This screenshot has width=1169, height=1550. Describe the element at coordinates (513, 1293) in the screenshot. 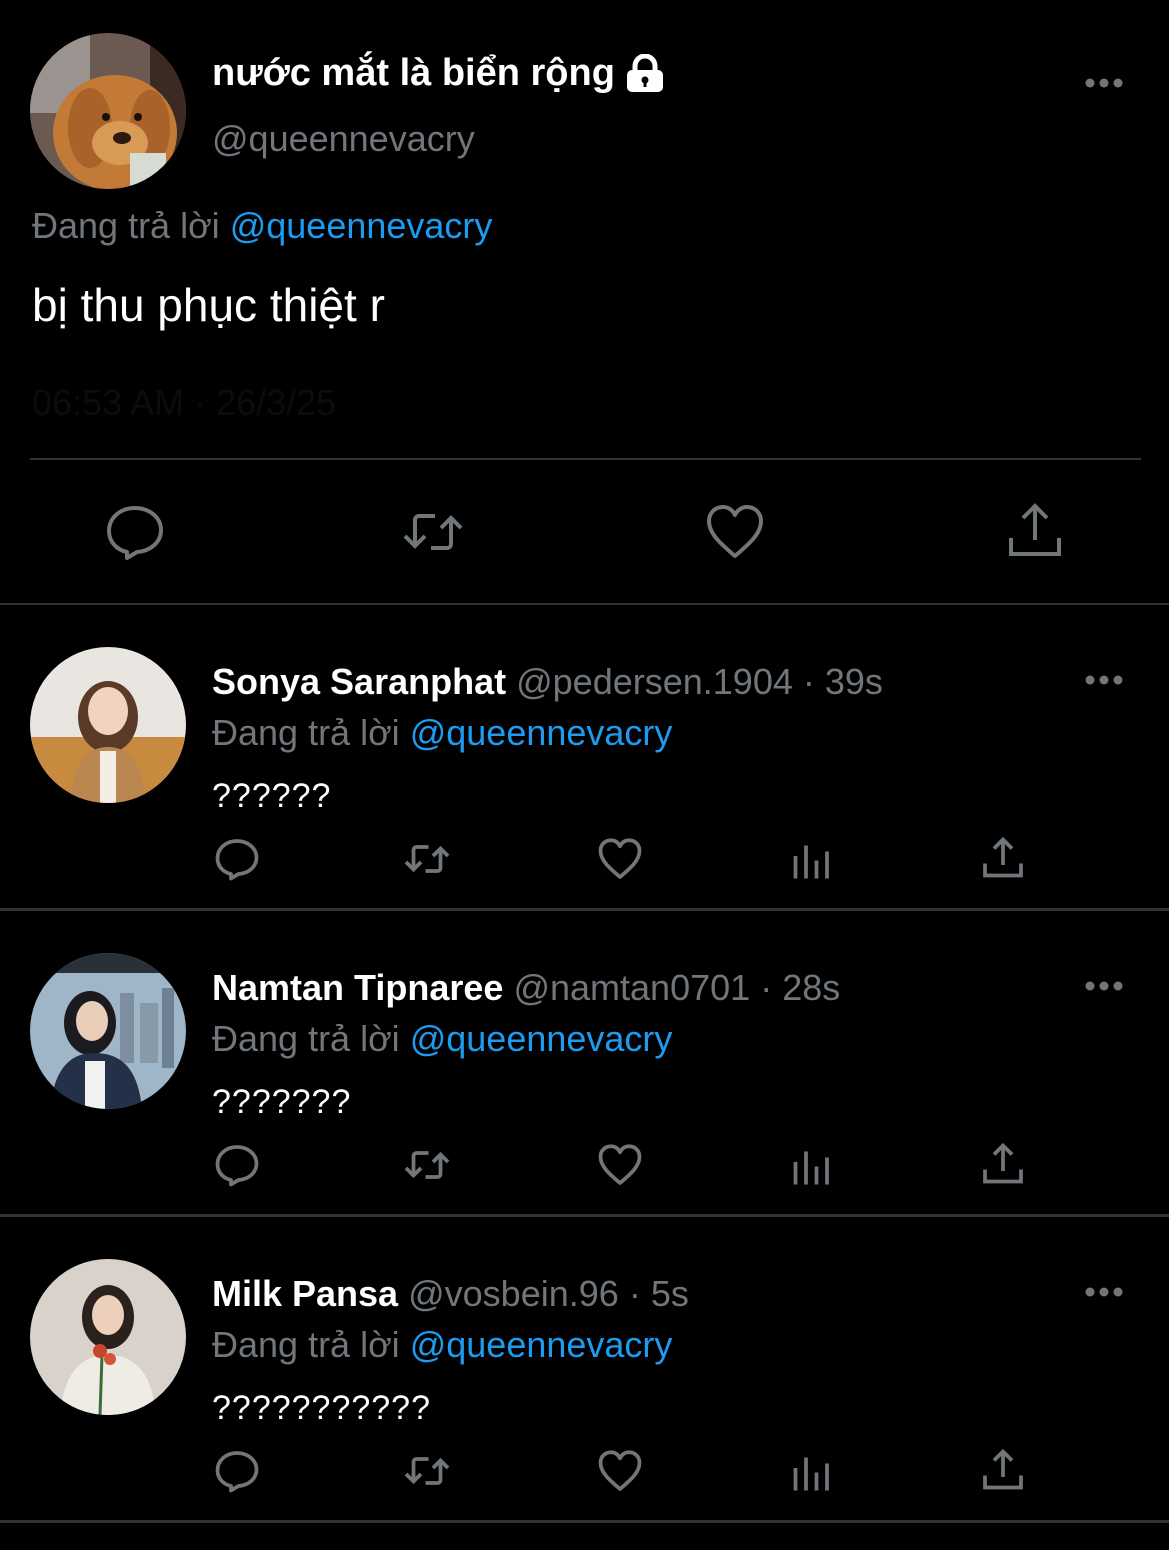

I see `handle: @vosbein.96` at that location.